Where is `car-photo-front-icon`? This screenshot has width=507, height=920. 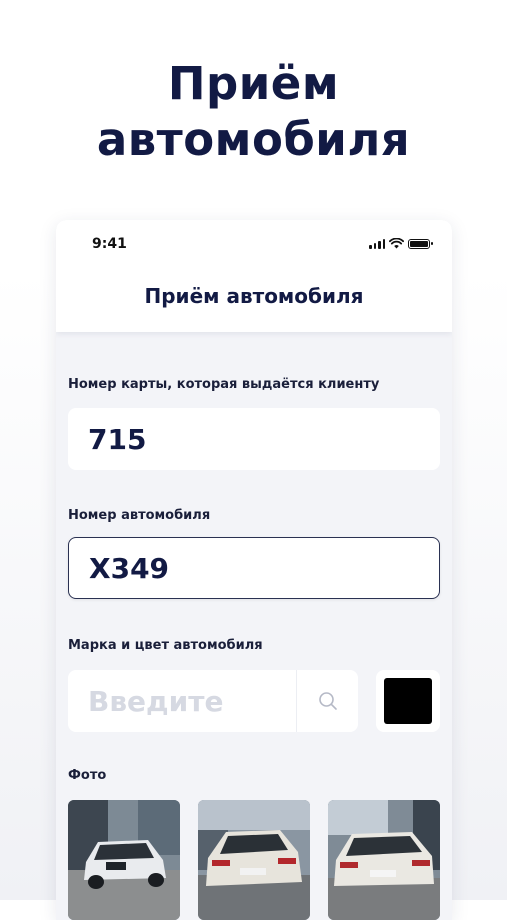
car-photo-front-icon is located at coordinates (124, 860).